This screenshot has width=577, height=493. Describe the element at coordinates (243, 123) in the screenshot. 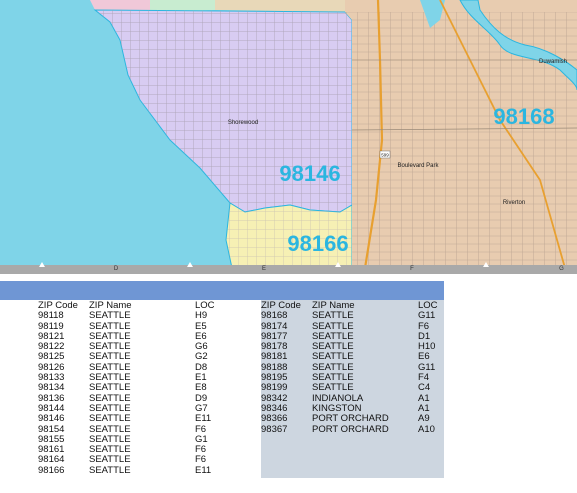

I see `place-label-shorewood: Shorewood` at that location.